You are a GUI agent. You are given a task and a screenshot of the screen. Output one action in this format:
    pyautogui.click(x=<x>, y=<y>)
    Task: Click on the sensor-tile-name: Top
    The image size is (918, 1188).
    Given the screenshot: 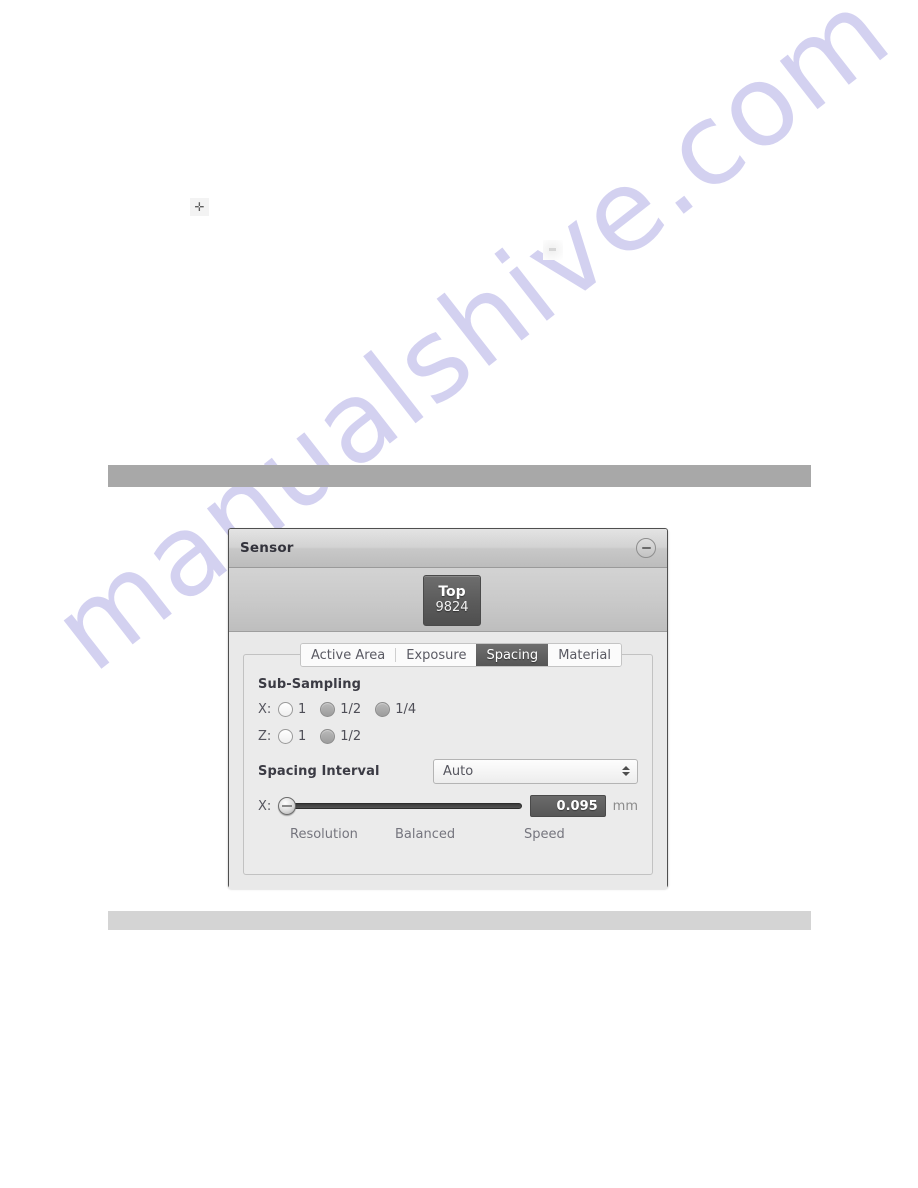 What is the action you would take?
    pyautogui.click(x=452, y=592)
    